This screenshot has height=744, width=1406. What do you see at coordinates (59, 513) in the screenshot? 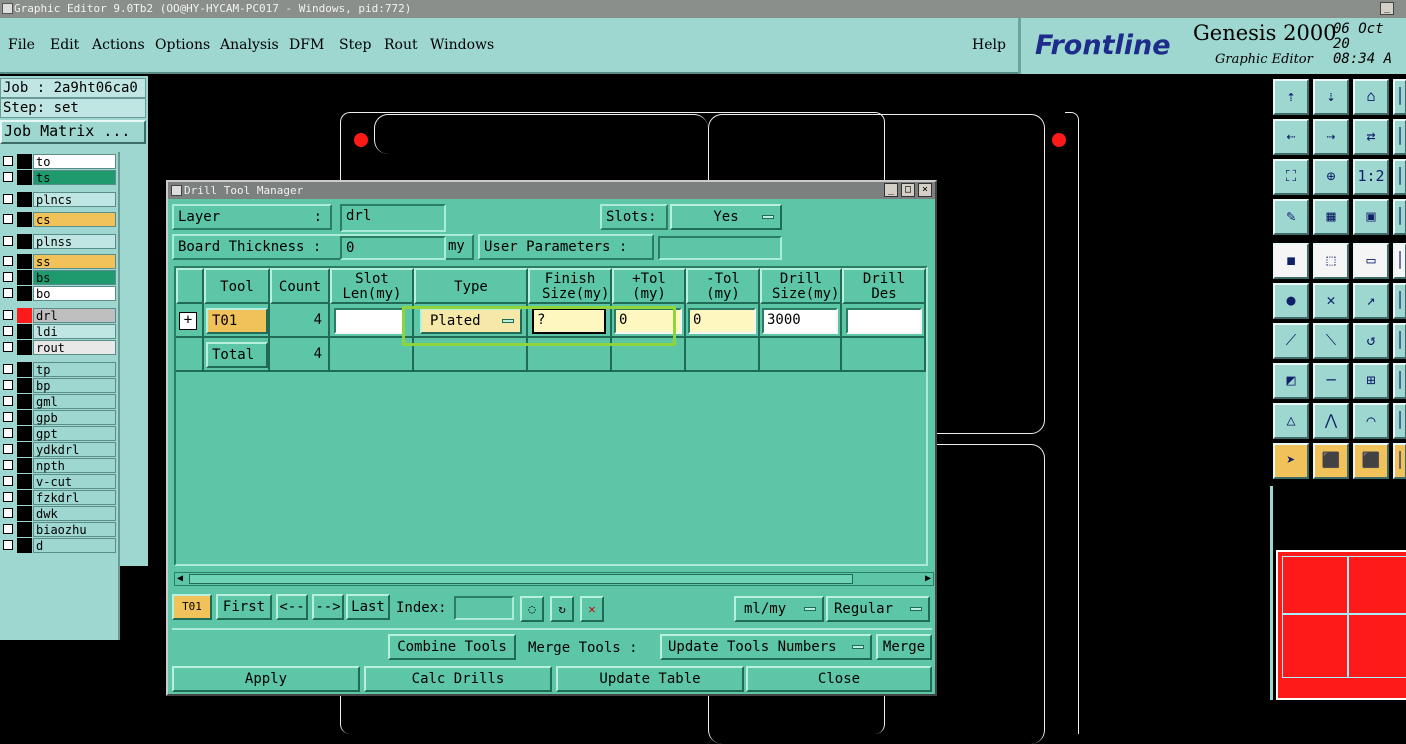
I see `layer-row-dwk: dwk` at bounding box center [59, 513].